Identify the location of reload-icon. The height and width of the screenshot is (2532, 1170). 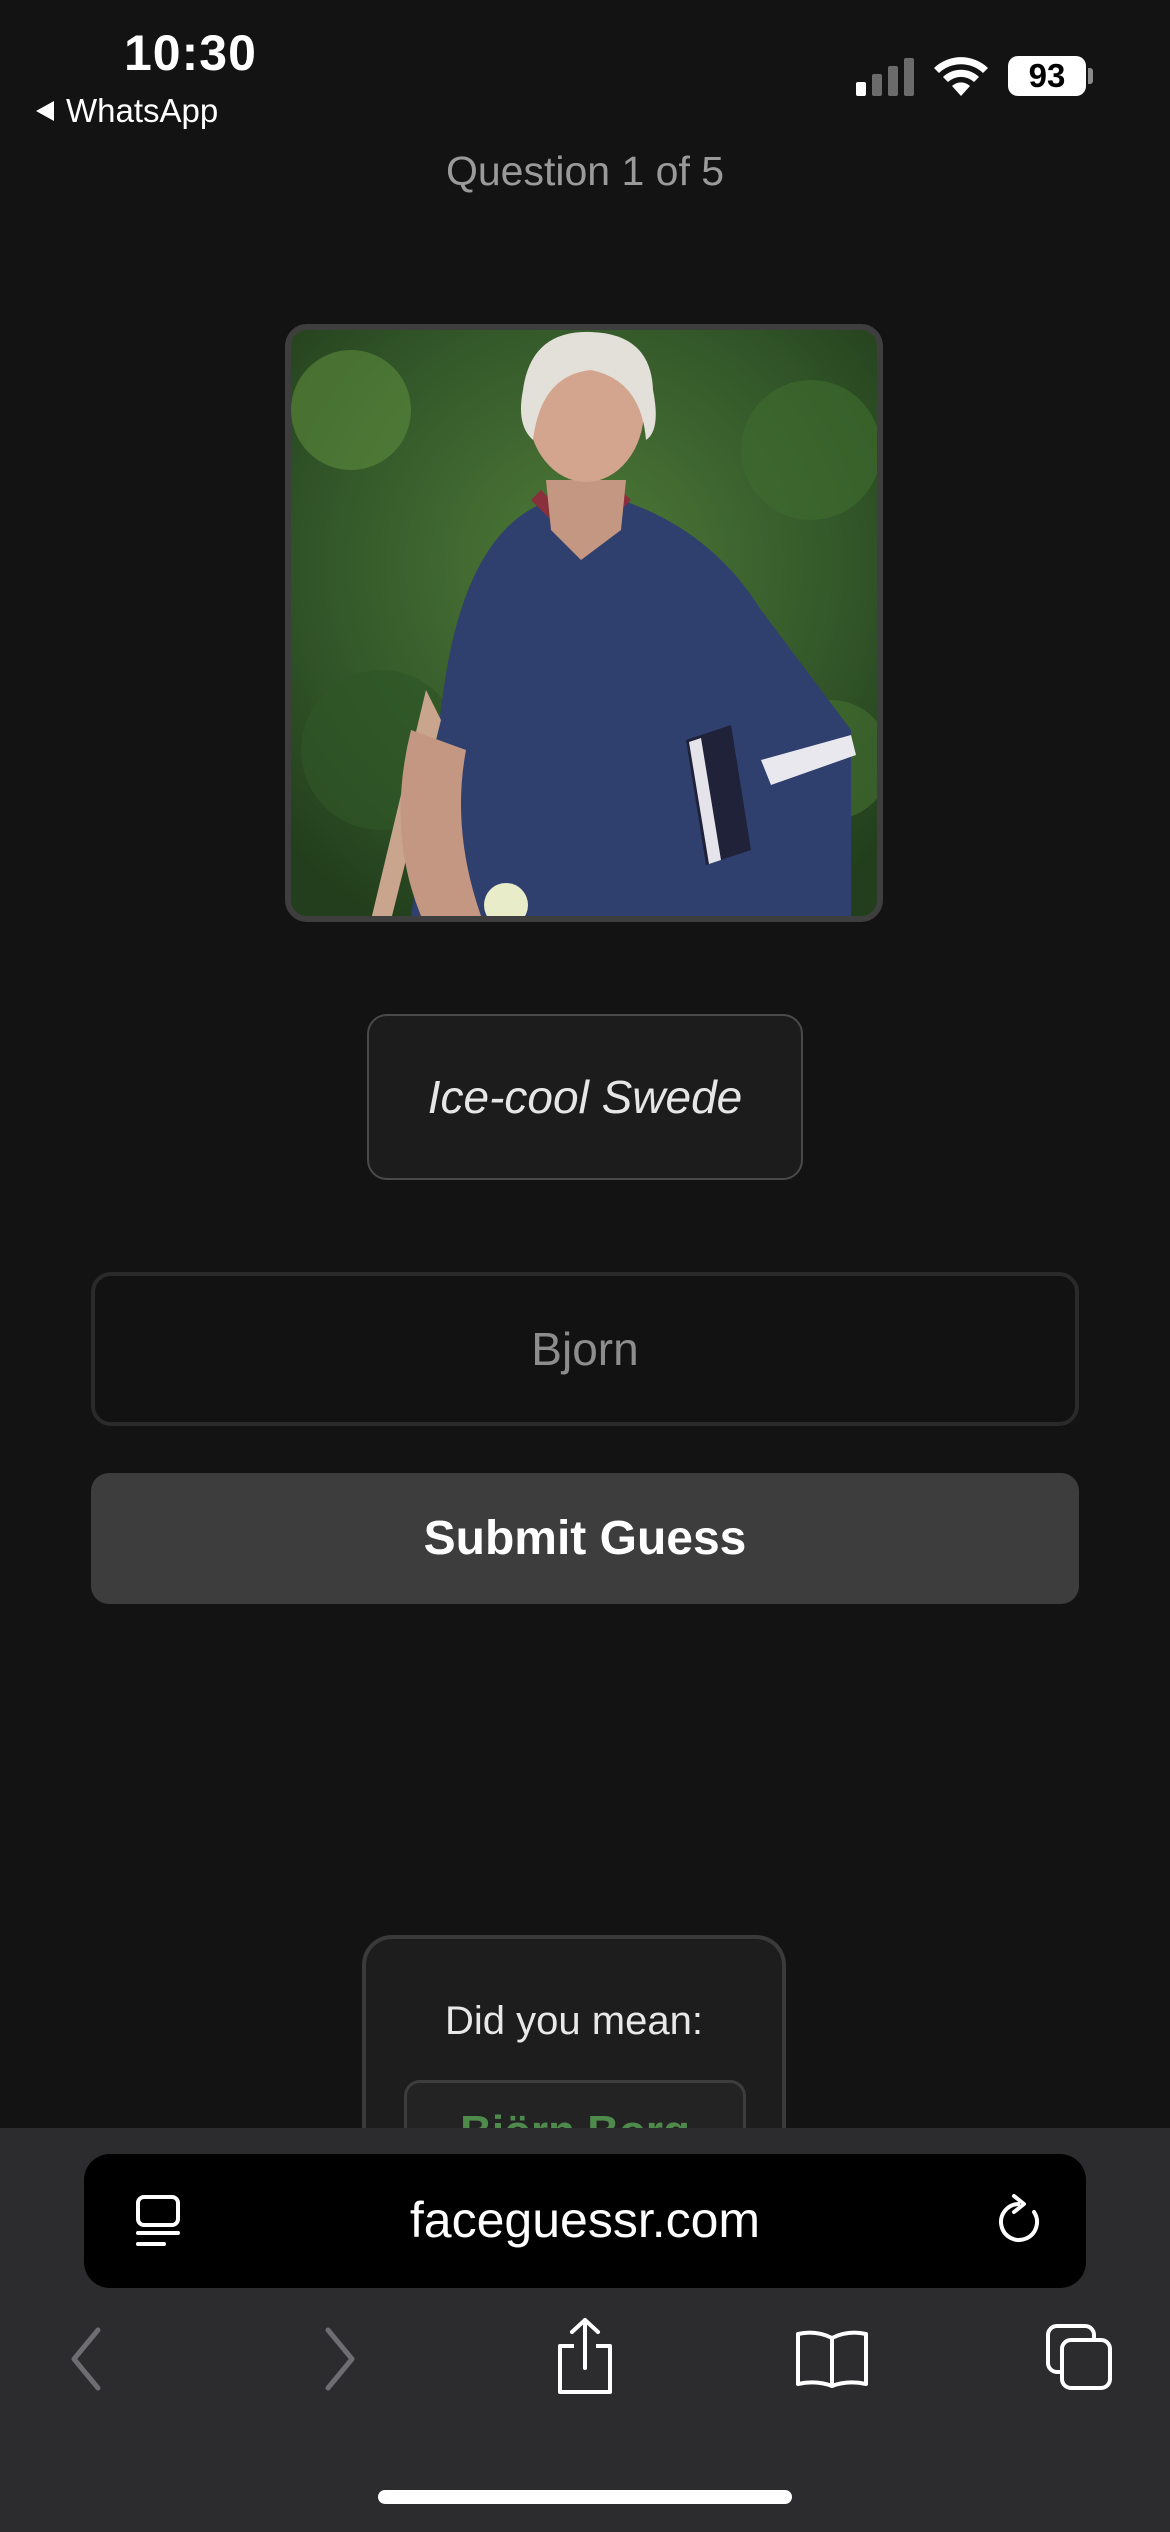
(1020, 2220).